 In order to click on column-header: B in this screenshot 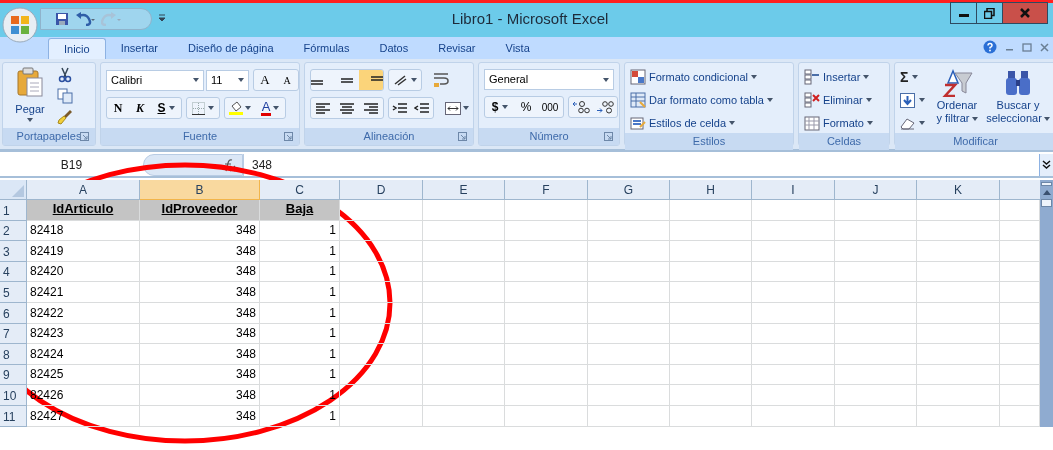, I will do `click(200, 190)`.